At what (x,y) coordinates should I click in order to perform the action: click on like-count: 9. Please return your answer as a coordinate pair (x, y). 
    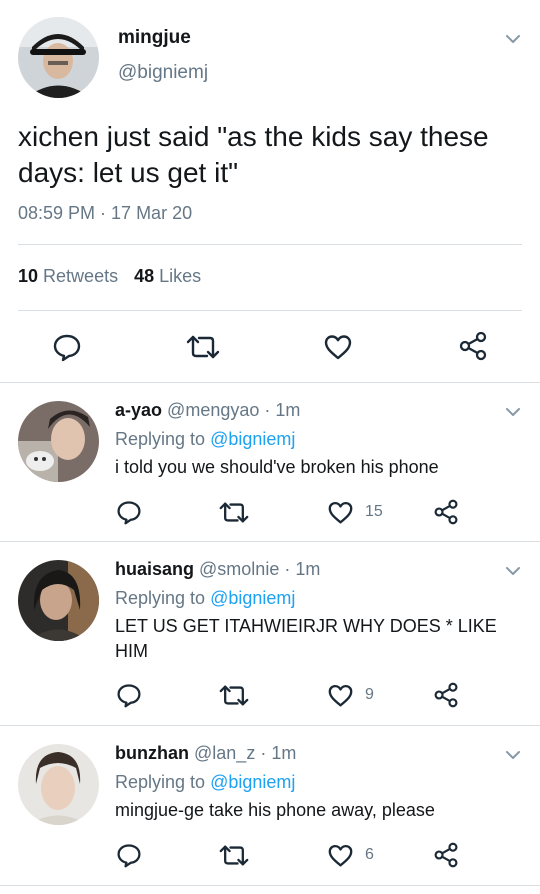
    Looking at the image, I should click on (369, 694).